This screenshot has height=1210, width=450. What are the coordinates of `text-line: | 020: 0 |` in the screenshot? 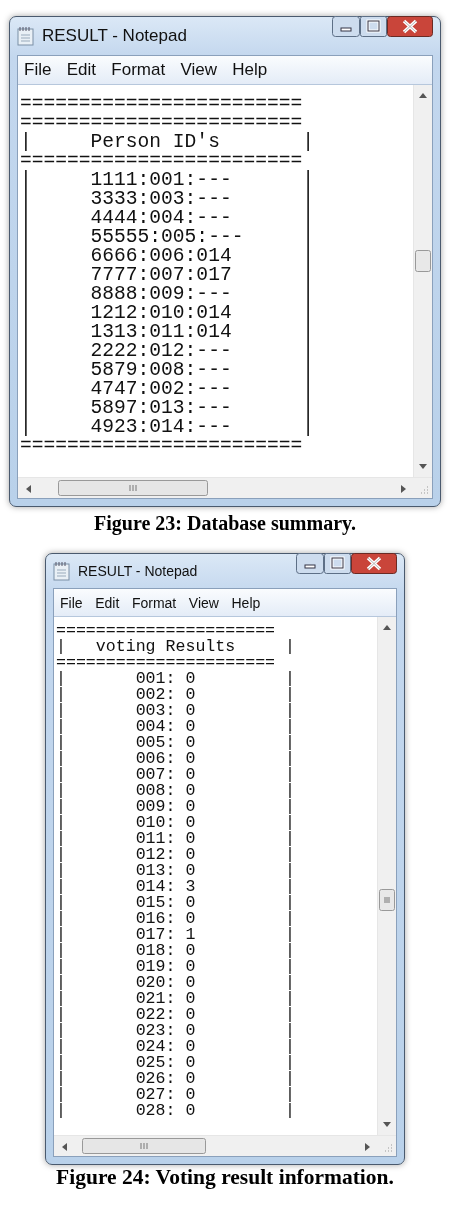 It's located at (175, 983).